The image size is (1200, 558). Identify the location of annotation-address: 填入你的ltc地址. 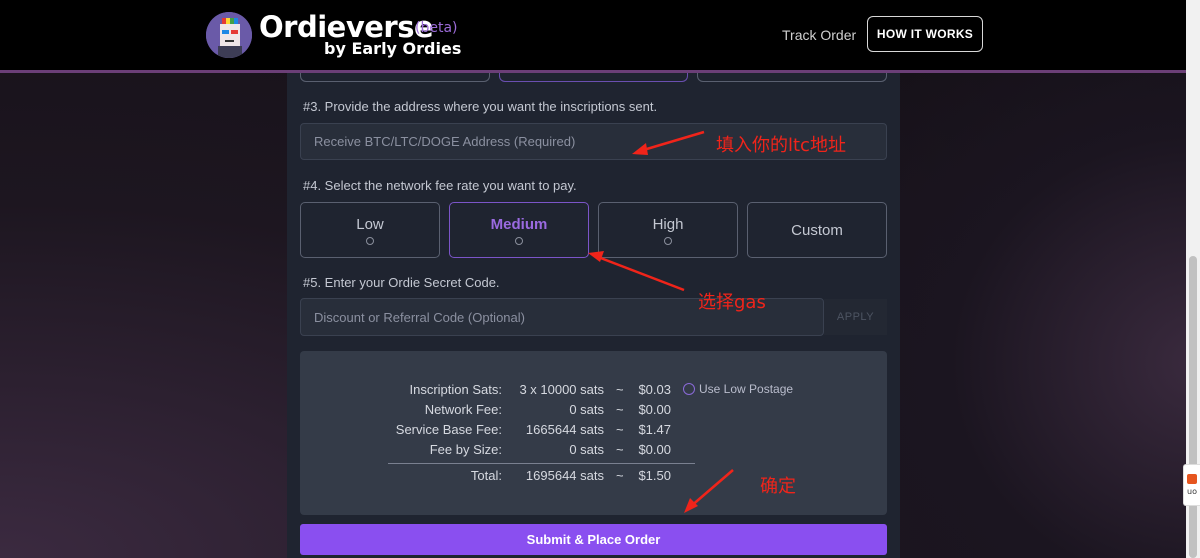
(781, 145).